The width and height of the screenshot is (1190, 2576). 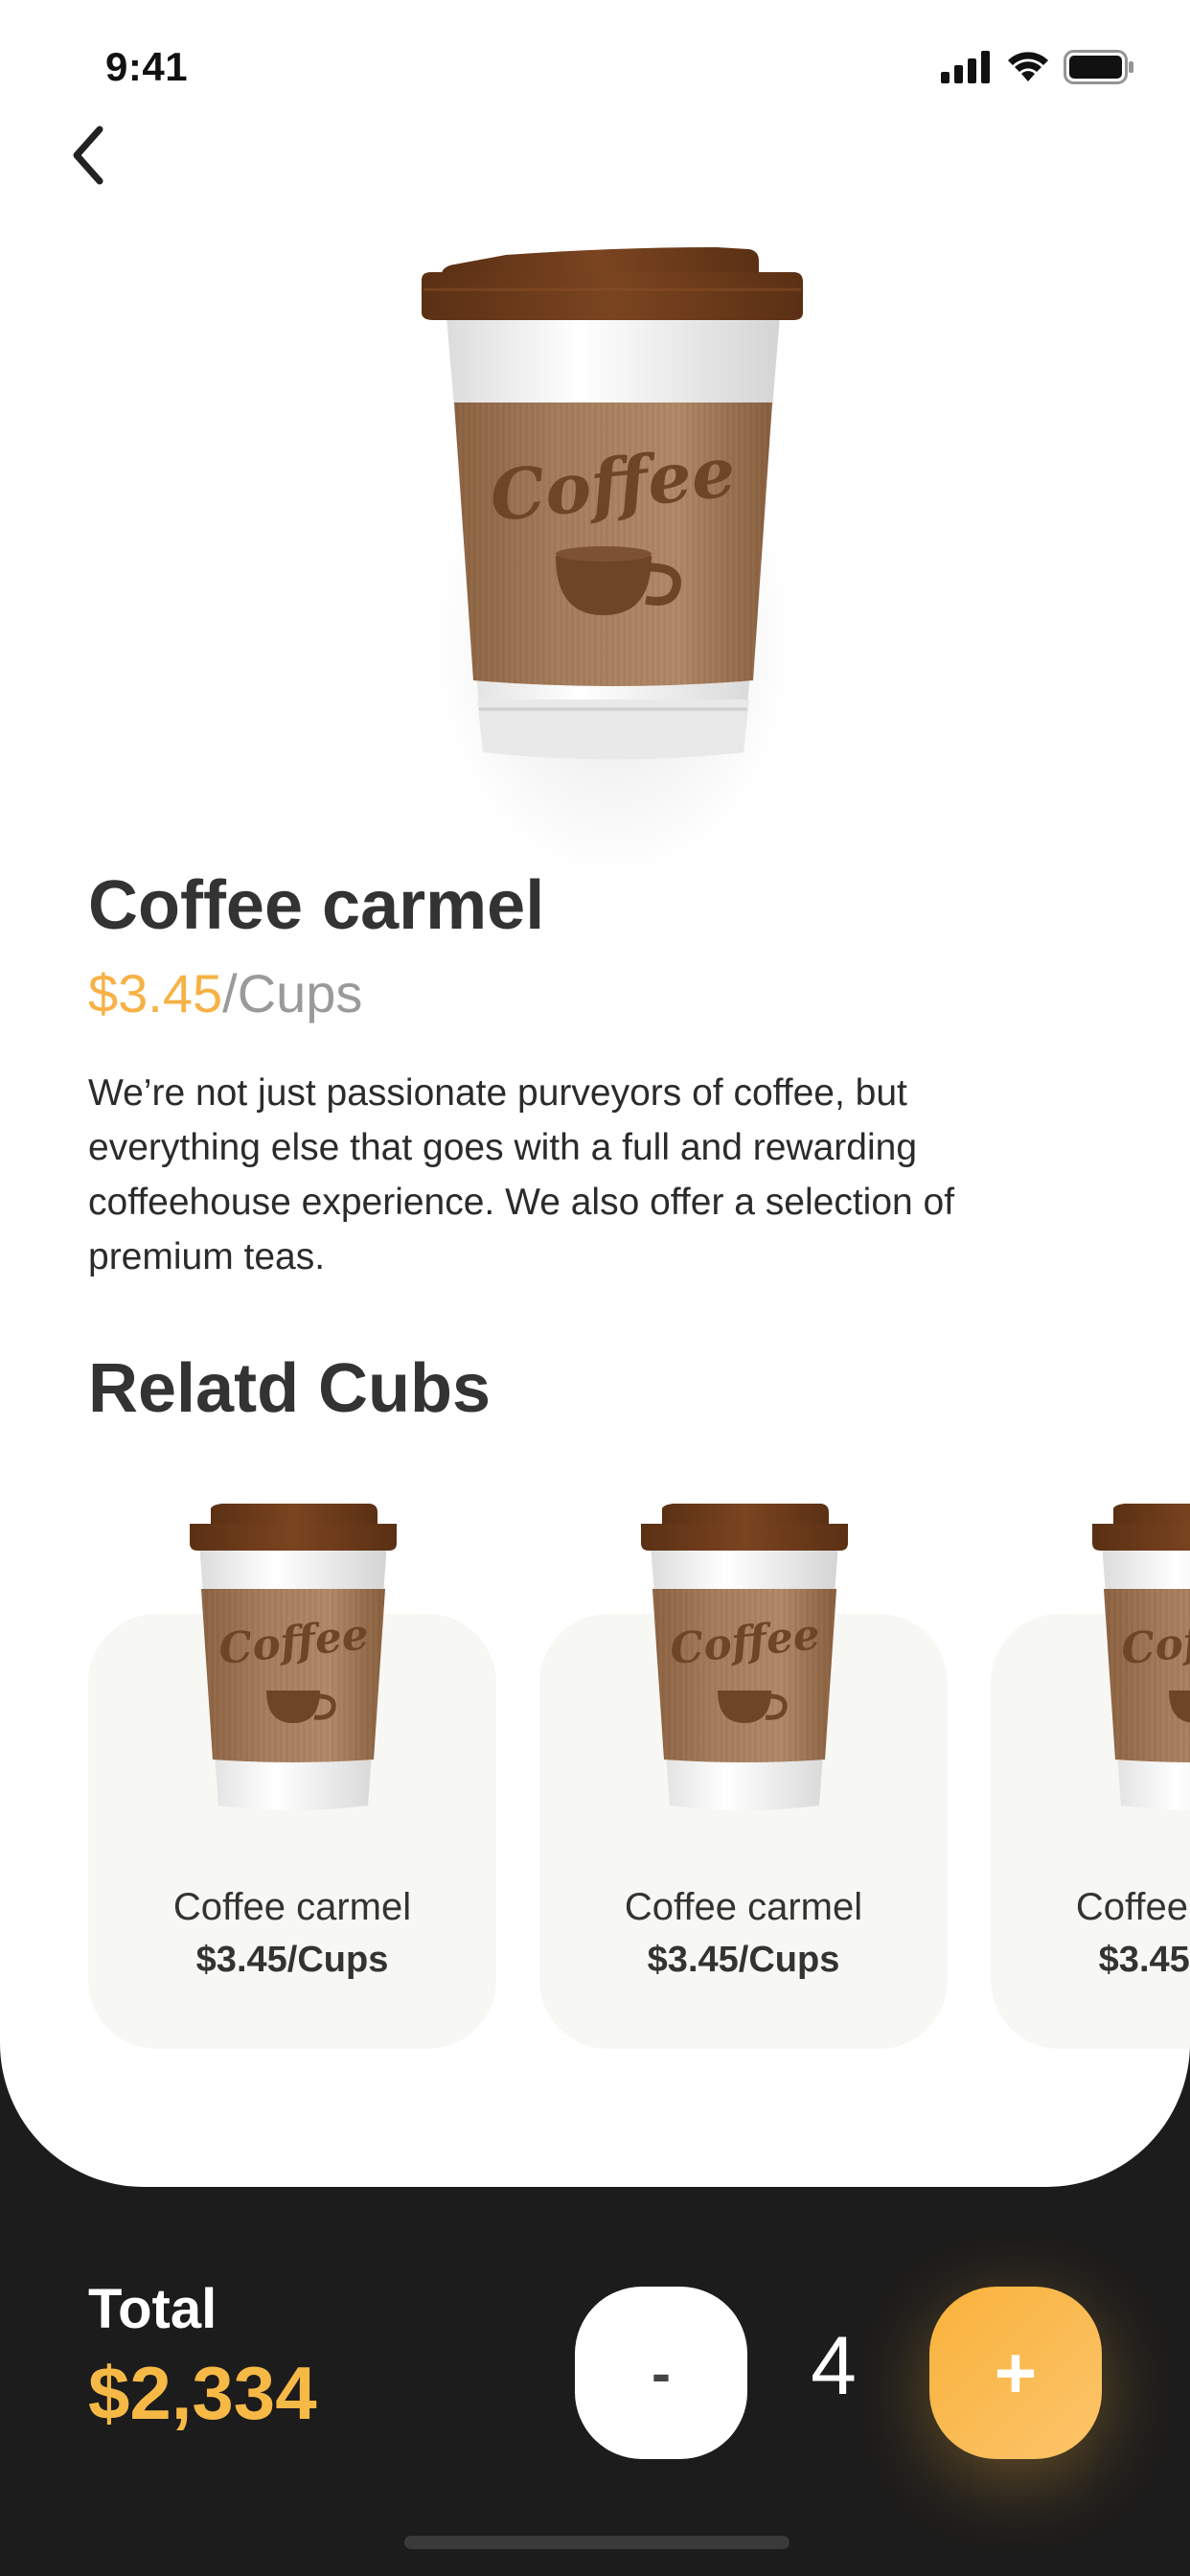 What do you see at coordinates (1099, 67) in the screenshot?
I see `battery-icon` at bounding box center [1099, 67].